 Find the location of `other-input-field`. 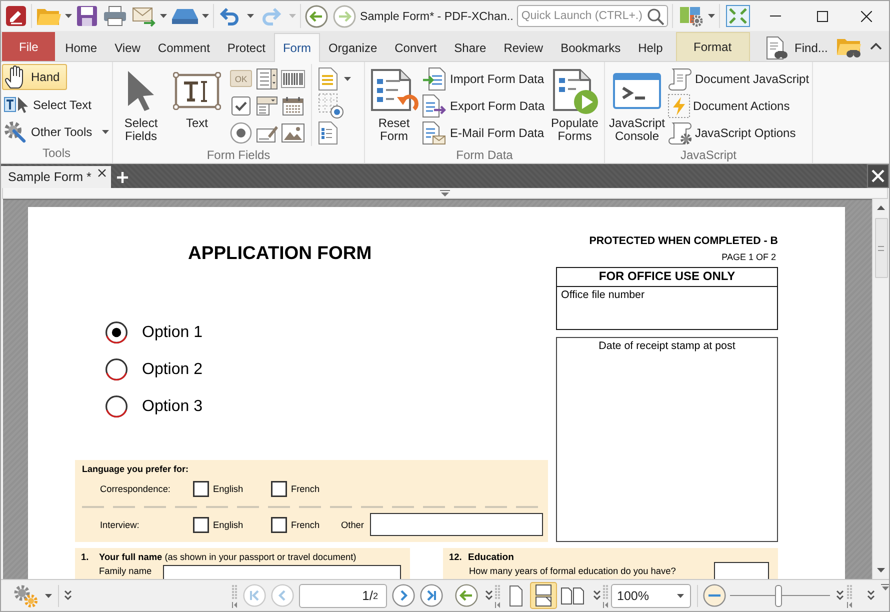

other-input-field is located at coordinates (456, 524).